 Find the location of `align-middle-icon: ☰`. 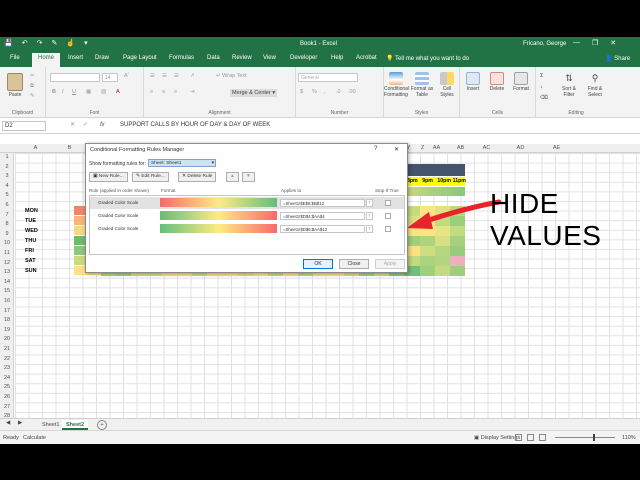

align-middle-icon: ☰ is located at coordinates (164, 76).